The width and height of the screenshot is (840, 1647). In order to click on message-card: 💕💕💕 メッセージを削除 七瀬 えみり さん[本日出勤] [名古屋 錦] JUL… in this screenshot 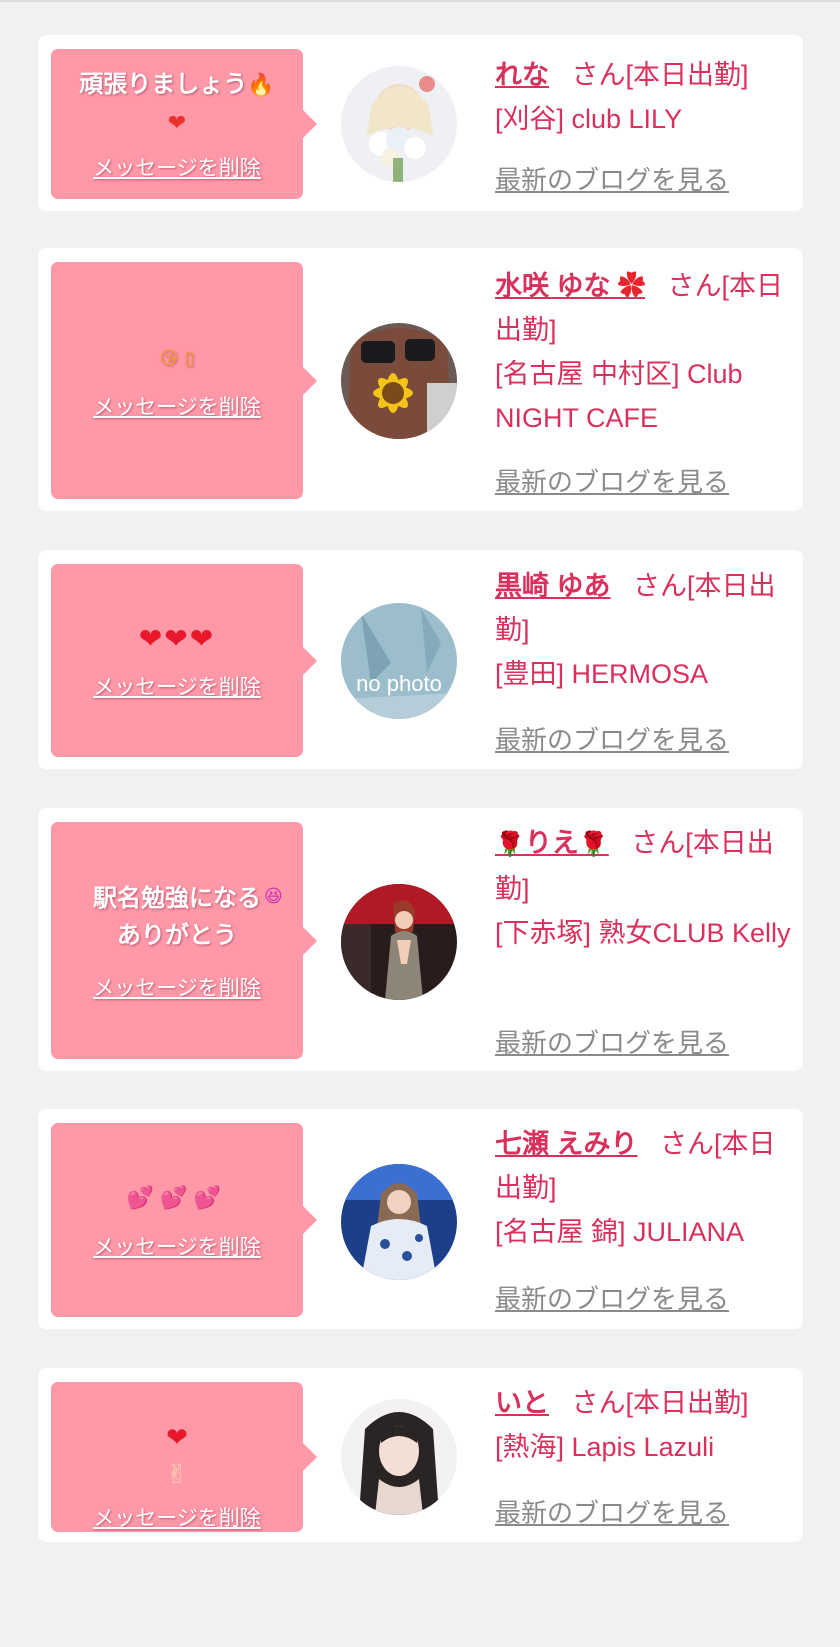, I will do `click(420, 1219)`.